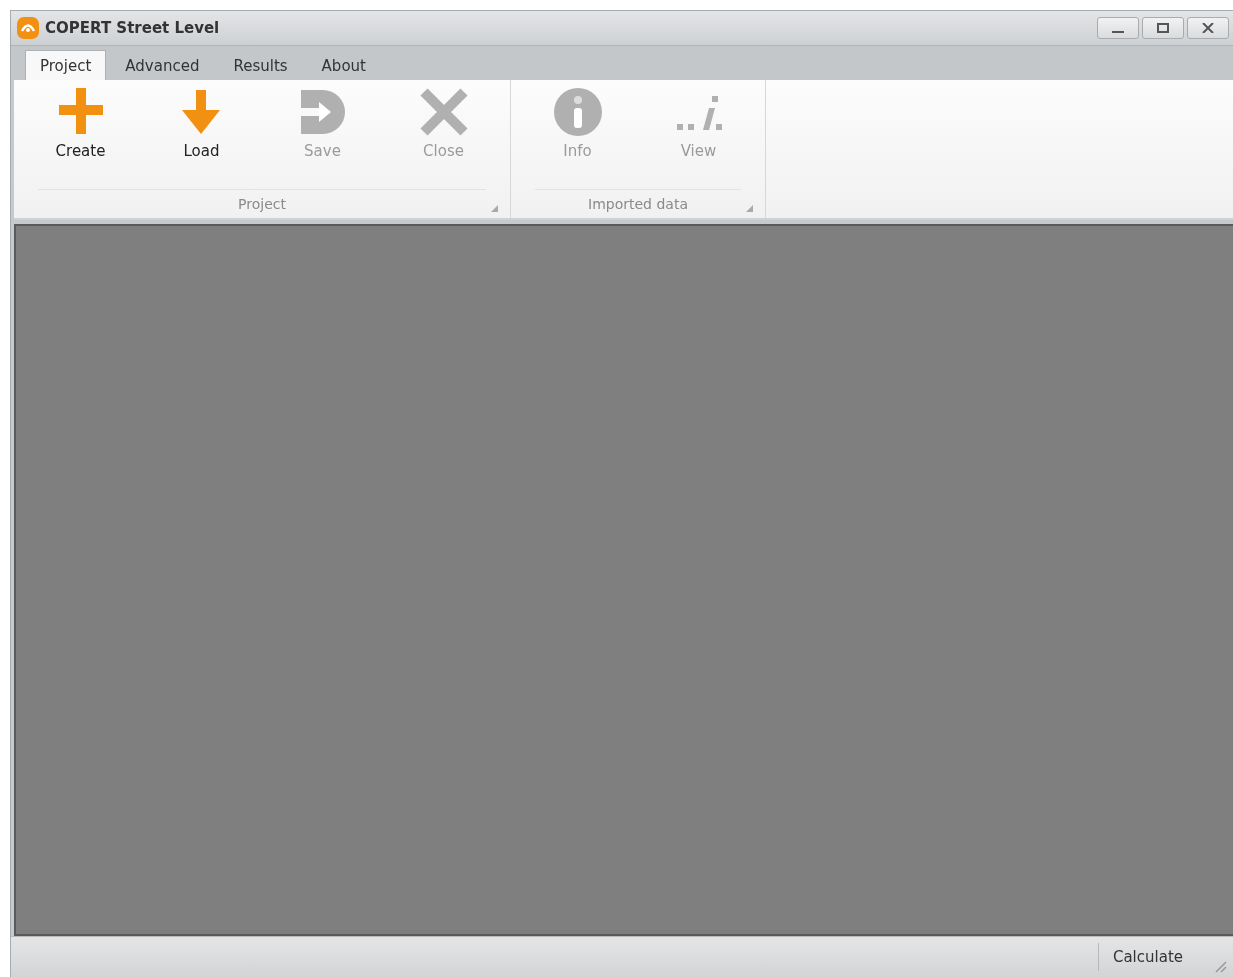 This screenshot has height=977, width=1233. What do you see at coordinates (638, 204) in the screenshot?
I see `group-label: Imported data` at bounding box center [638, 204].